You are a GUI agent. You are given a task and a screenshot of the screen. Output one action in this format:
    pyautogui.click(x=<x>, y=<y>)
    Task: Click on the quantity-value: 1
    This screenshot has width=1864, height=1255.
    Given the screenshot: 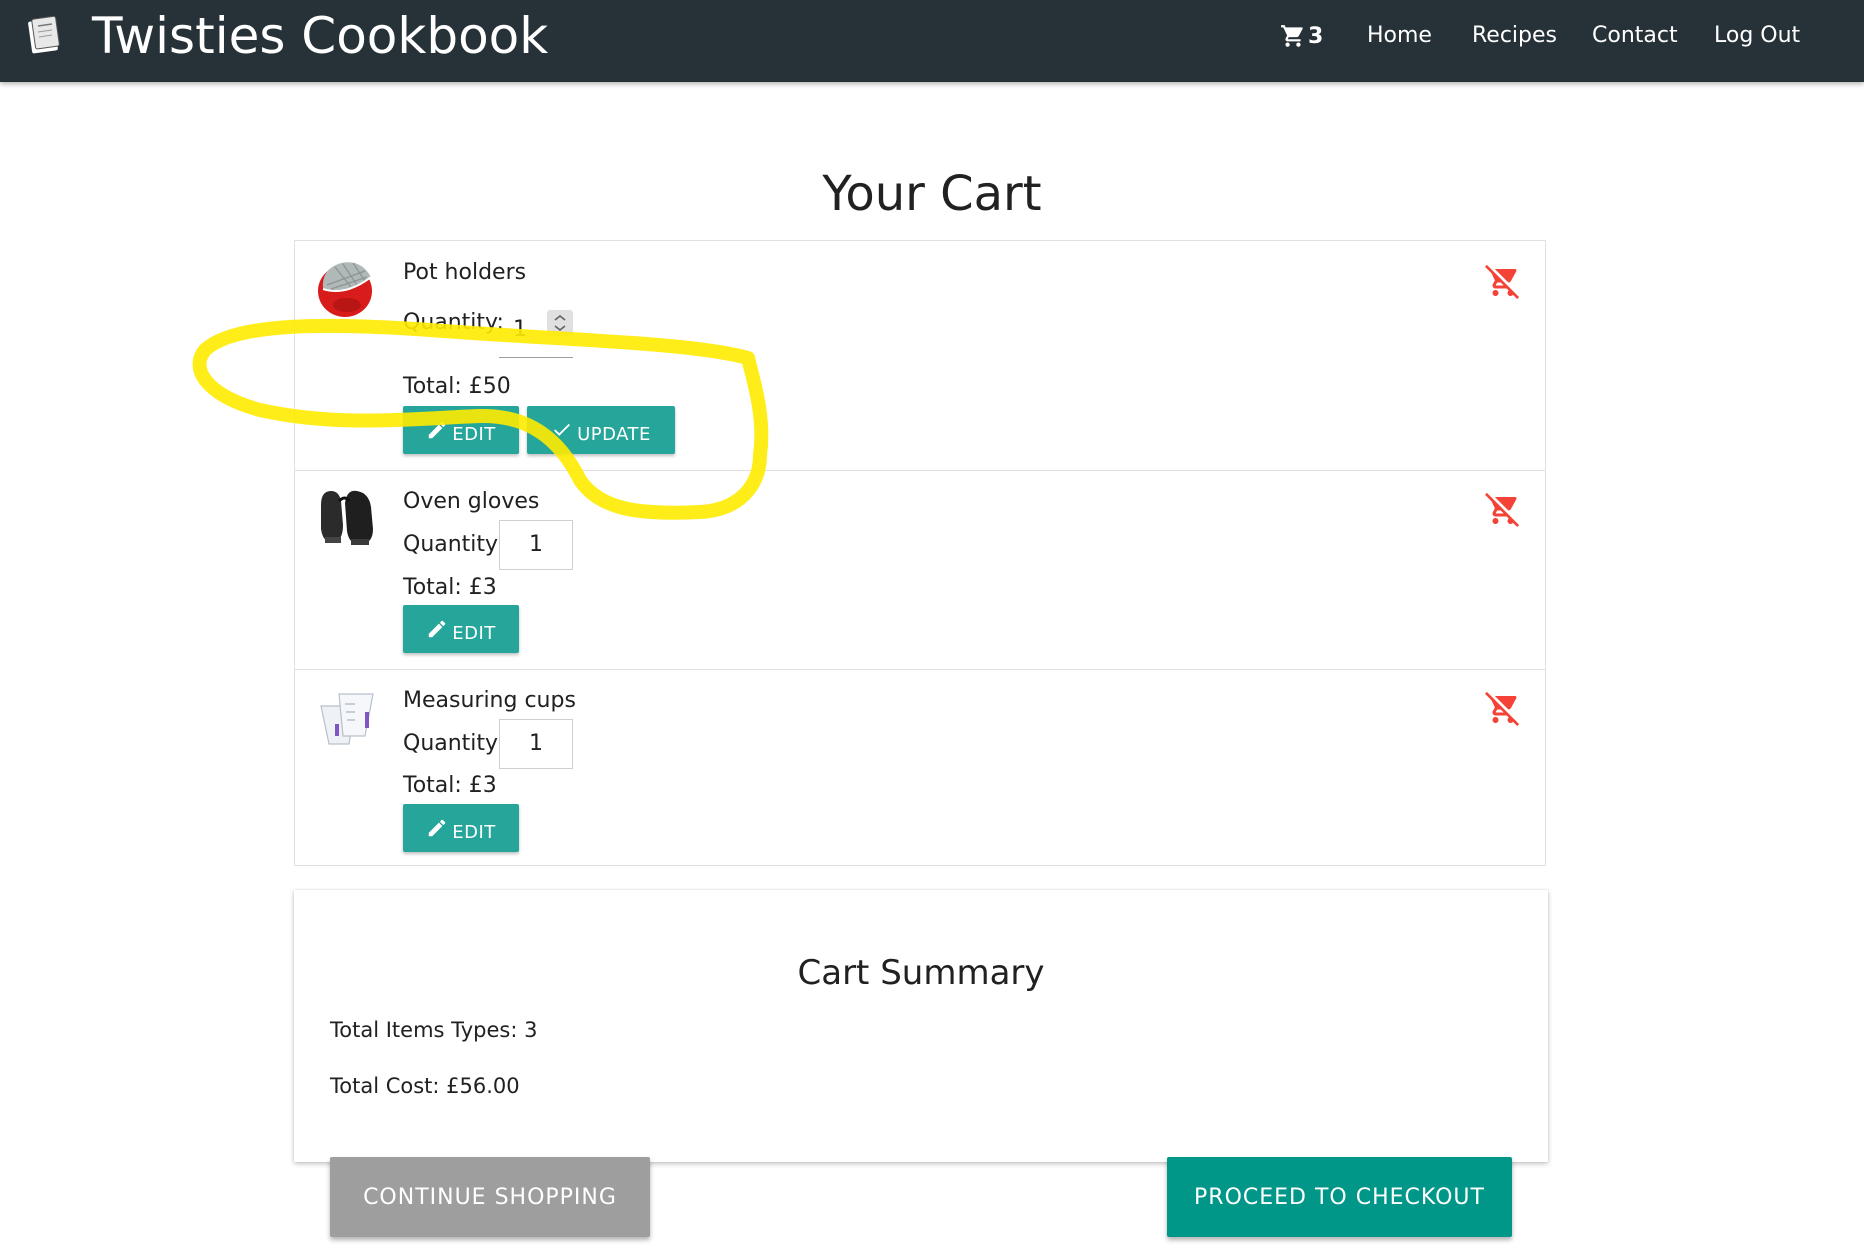 What is the action you would take?
    pyautogui.click(x=520, y=329)
    